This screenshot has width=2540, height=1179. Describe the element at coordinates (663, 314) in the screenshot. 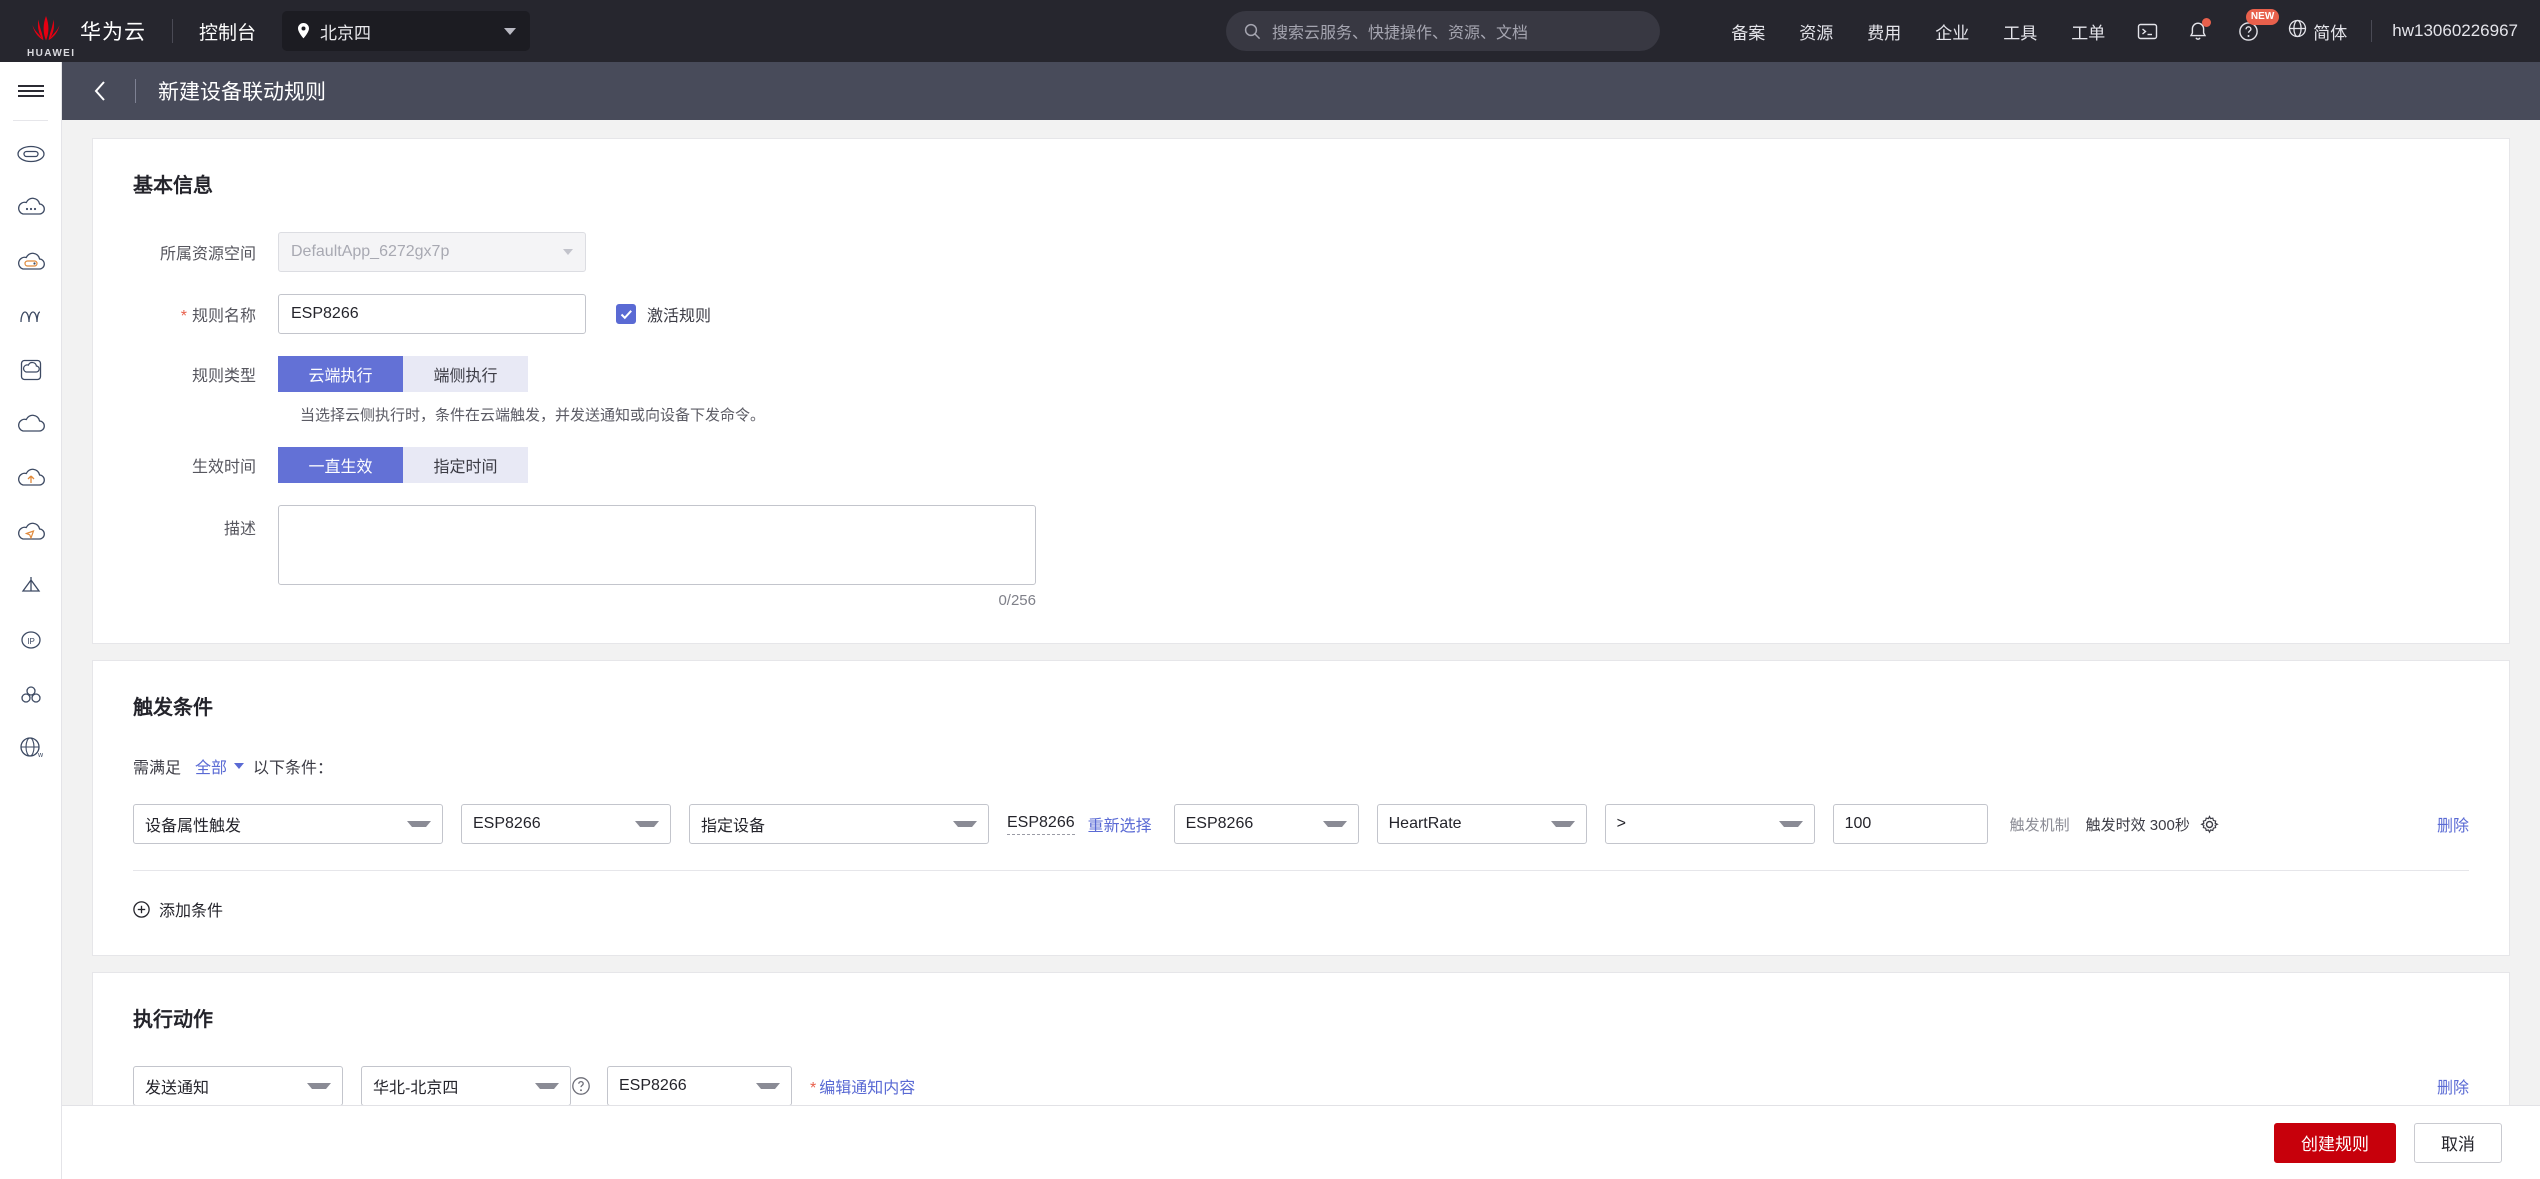

I see `activate-rule-checkbox: 激活规则` at that location.